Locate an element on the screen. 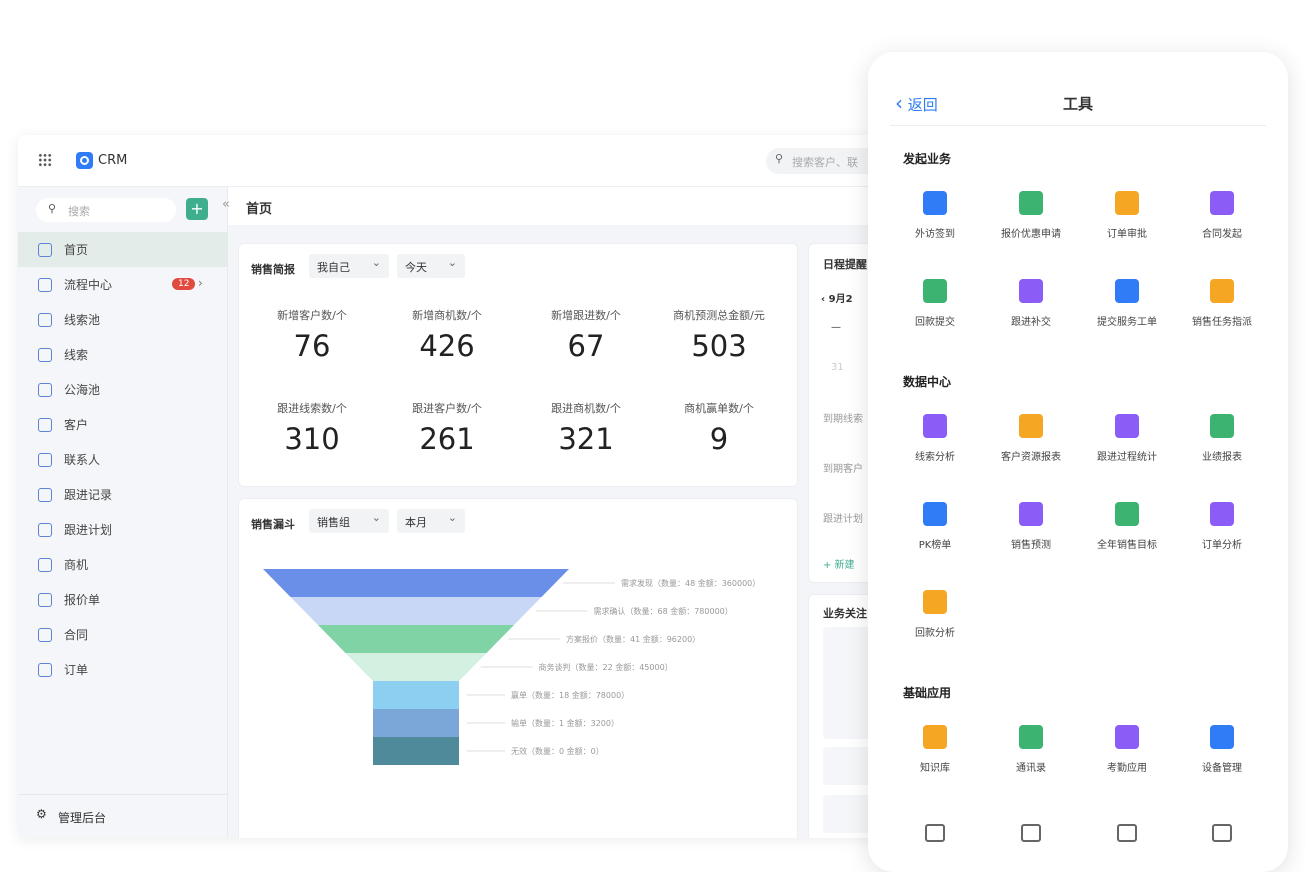  sidebar-item: 跟进计划 is located at coordinates (123, 529).